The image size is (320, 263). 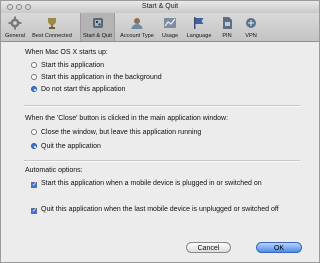 I want to click on tab-best-connected: Best Connected, so click(x=52, y=27).